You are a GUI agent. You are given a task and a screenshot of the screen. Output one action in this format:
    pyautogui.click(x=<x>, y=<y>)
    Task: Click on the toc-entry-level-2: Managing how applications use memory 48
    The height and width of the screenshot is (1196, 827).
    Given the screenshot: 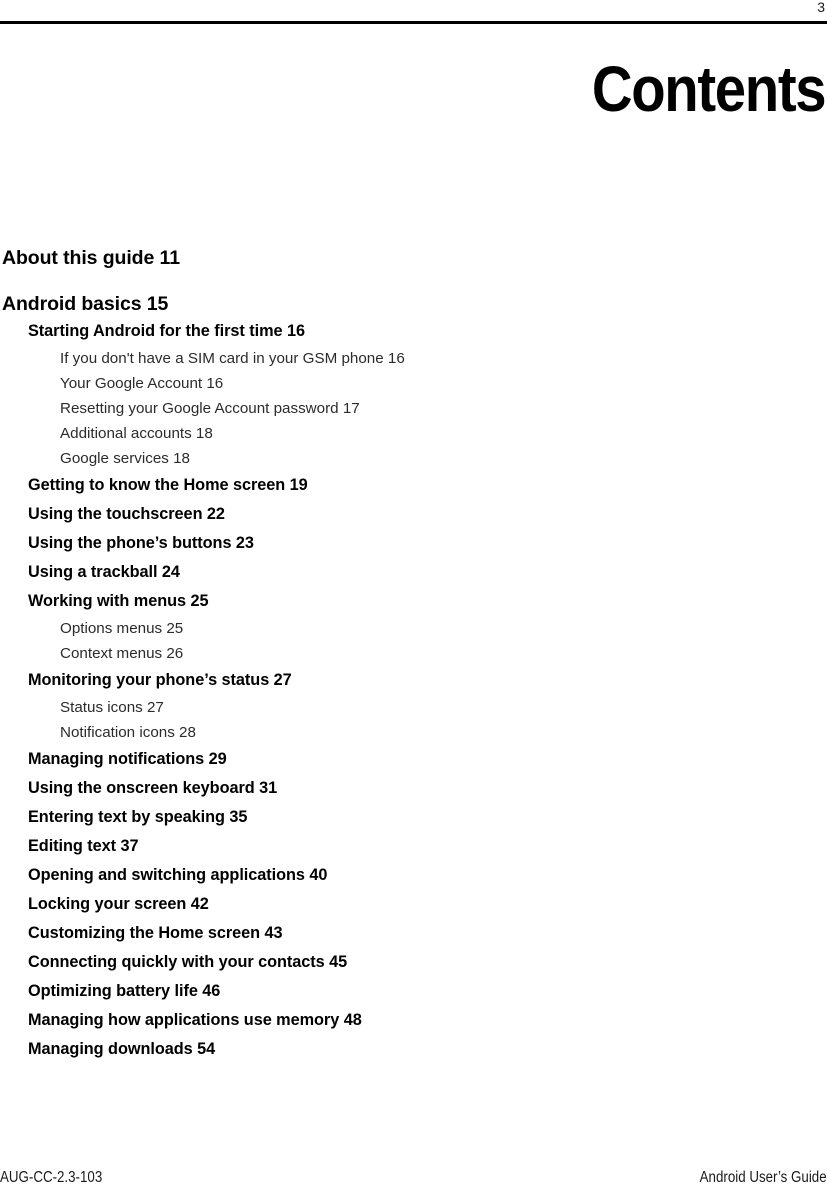 What is the action you would take?
    pyautogui.click(x=427, y=1020)
    